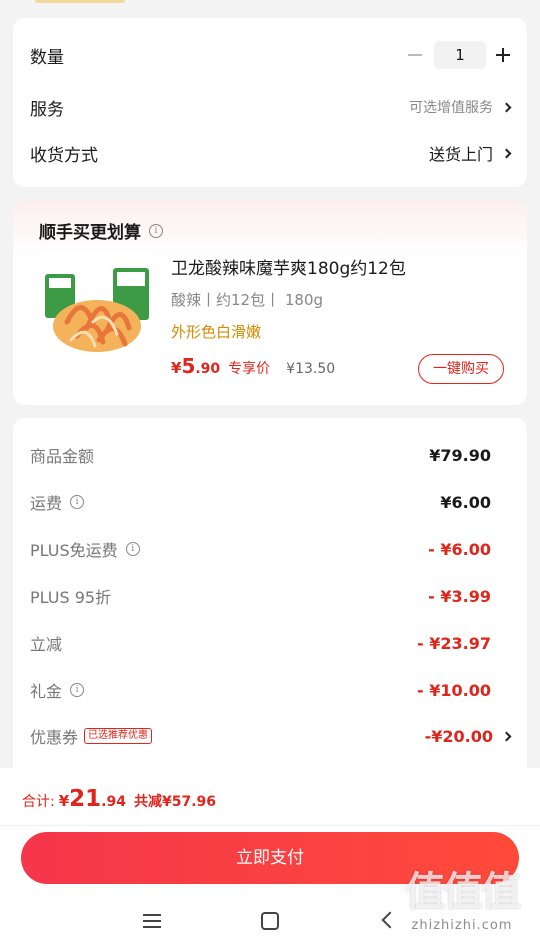  I want to click on summary-value-group: - ¥6.00, so click(469, 549).